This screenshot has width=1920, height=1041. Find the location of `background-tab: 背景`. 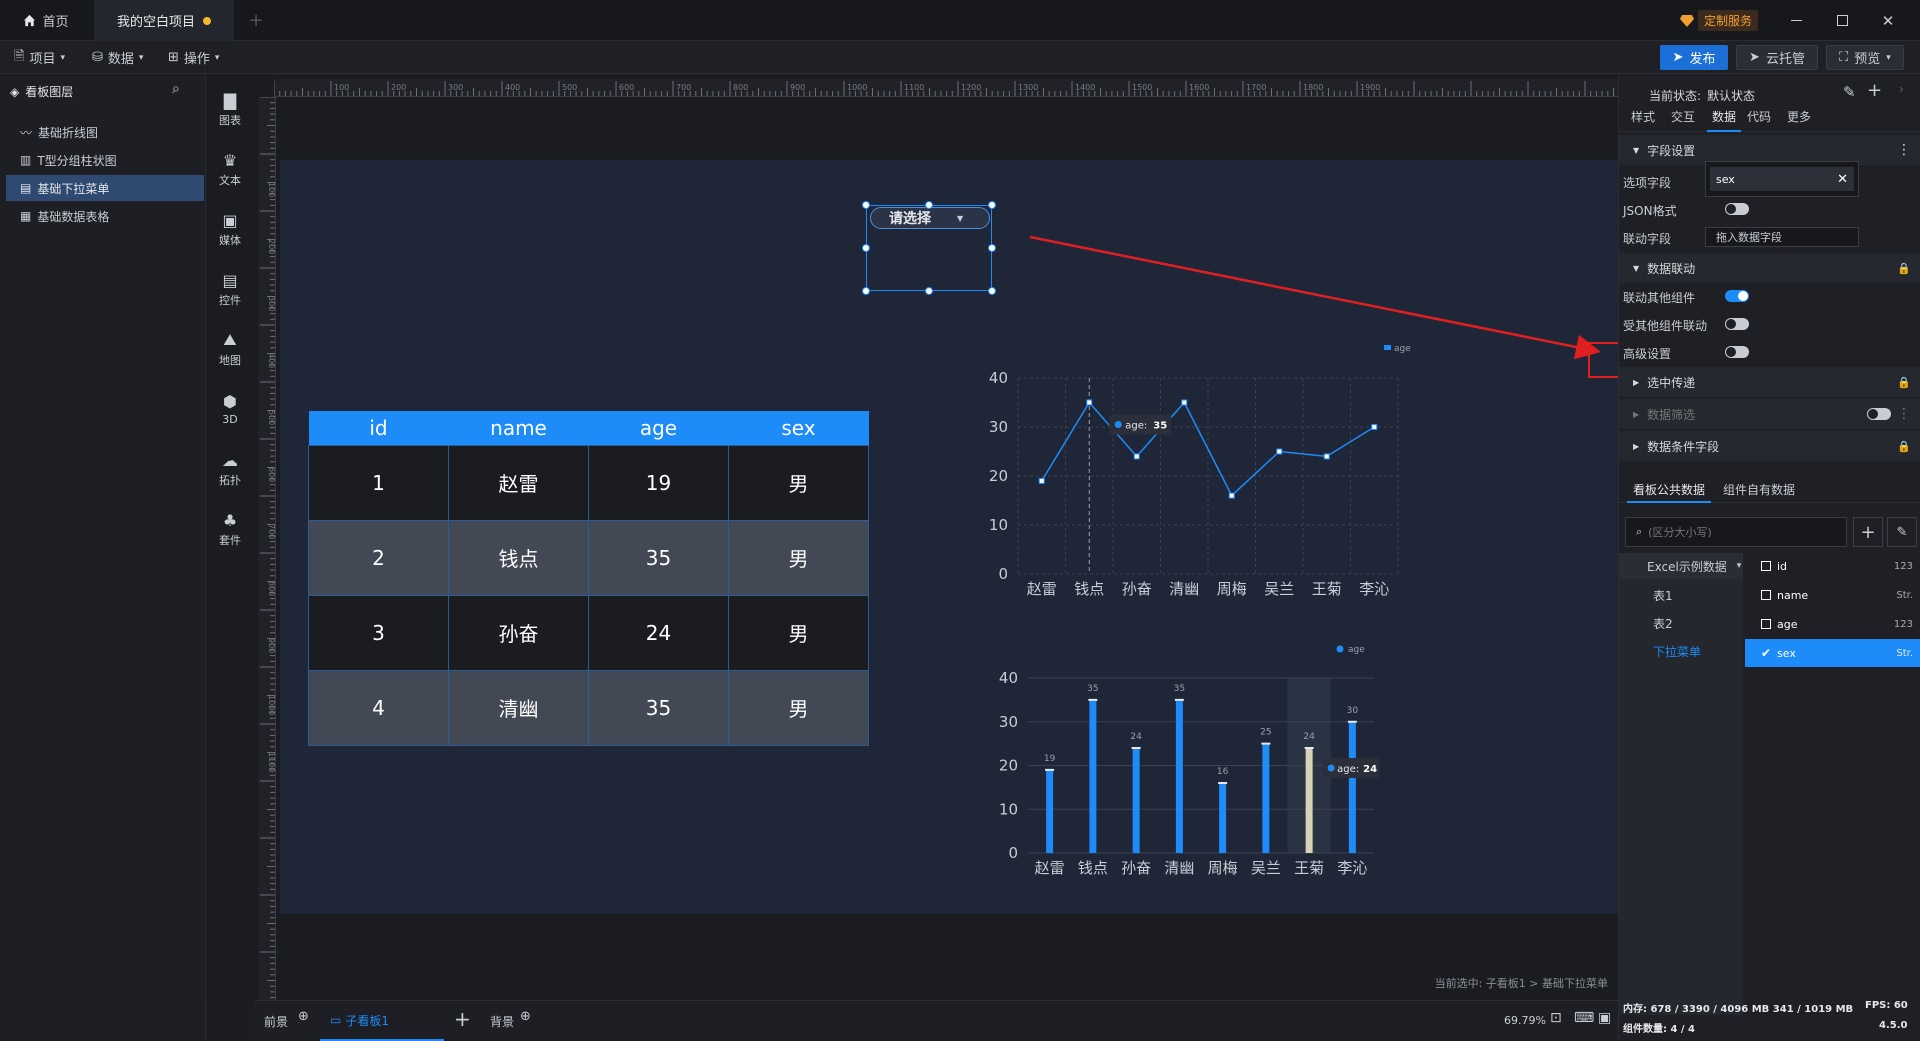

background-tab: 背景 is located at coordinates (502, 1021).